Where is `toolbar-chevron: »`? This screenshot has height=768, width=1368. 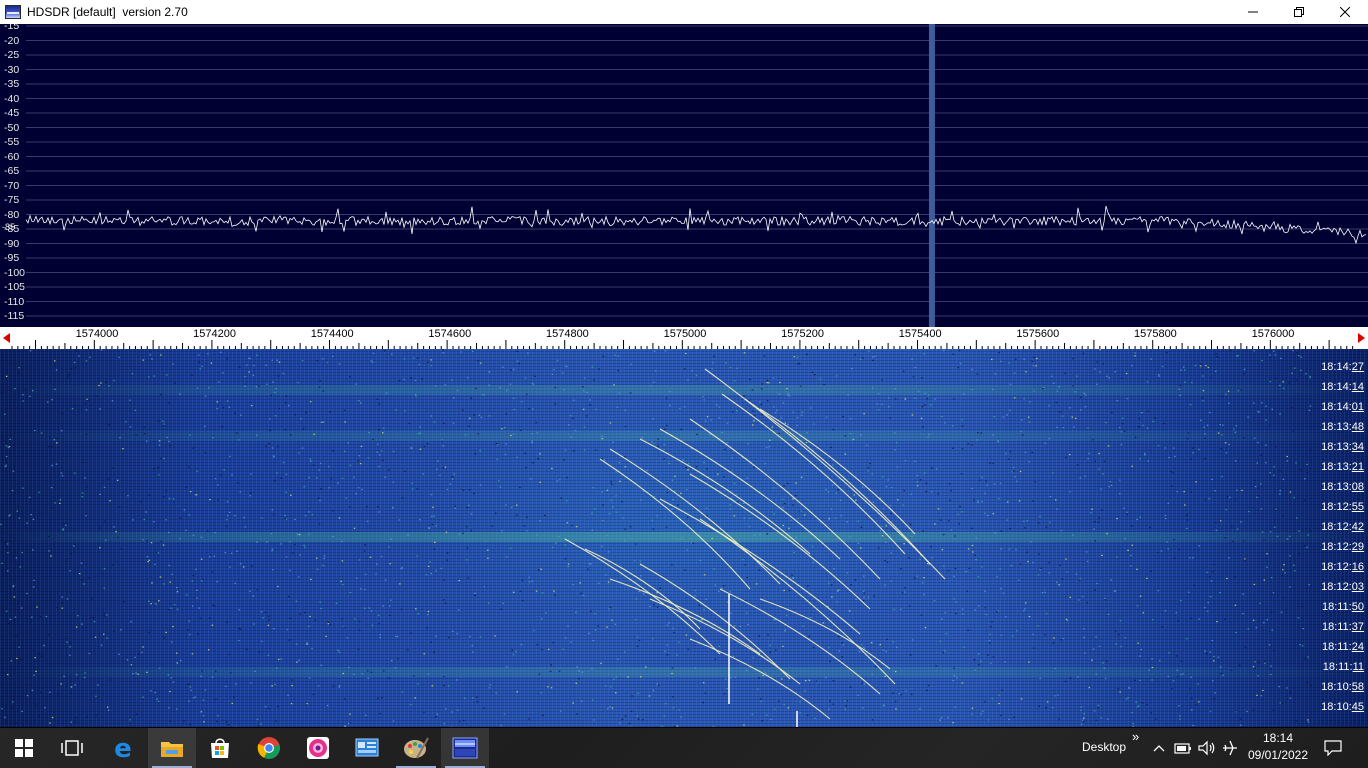 toolbar-chevron: » is located at coordinates (1135, 736).